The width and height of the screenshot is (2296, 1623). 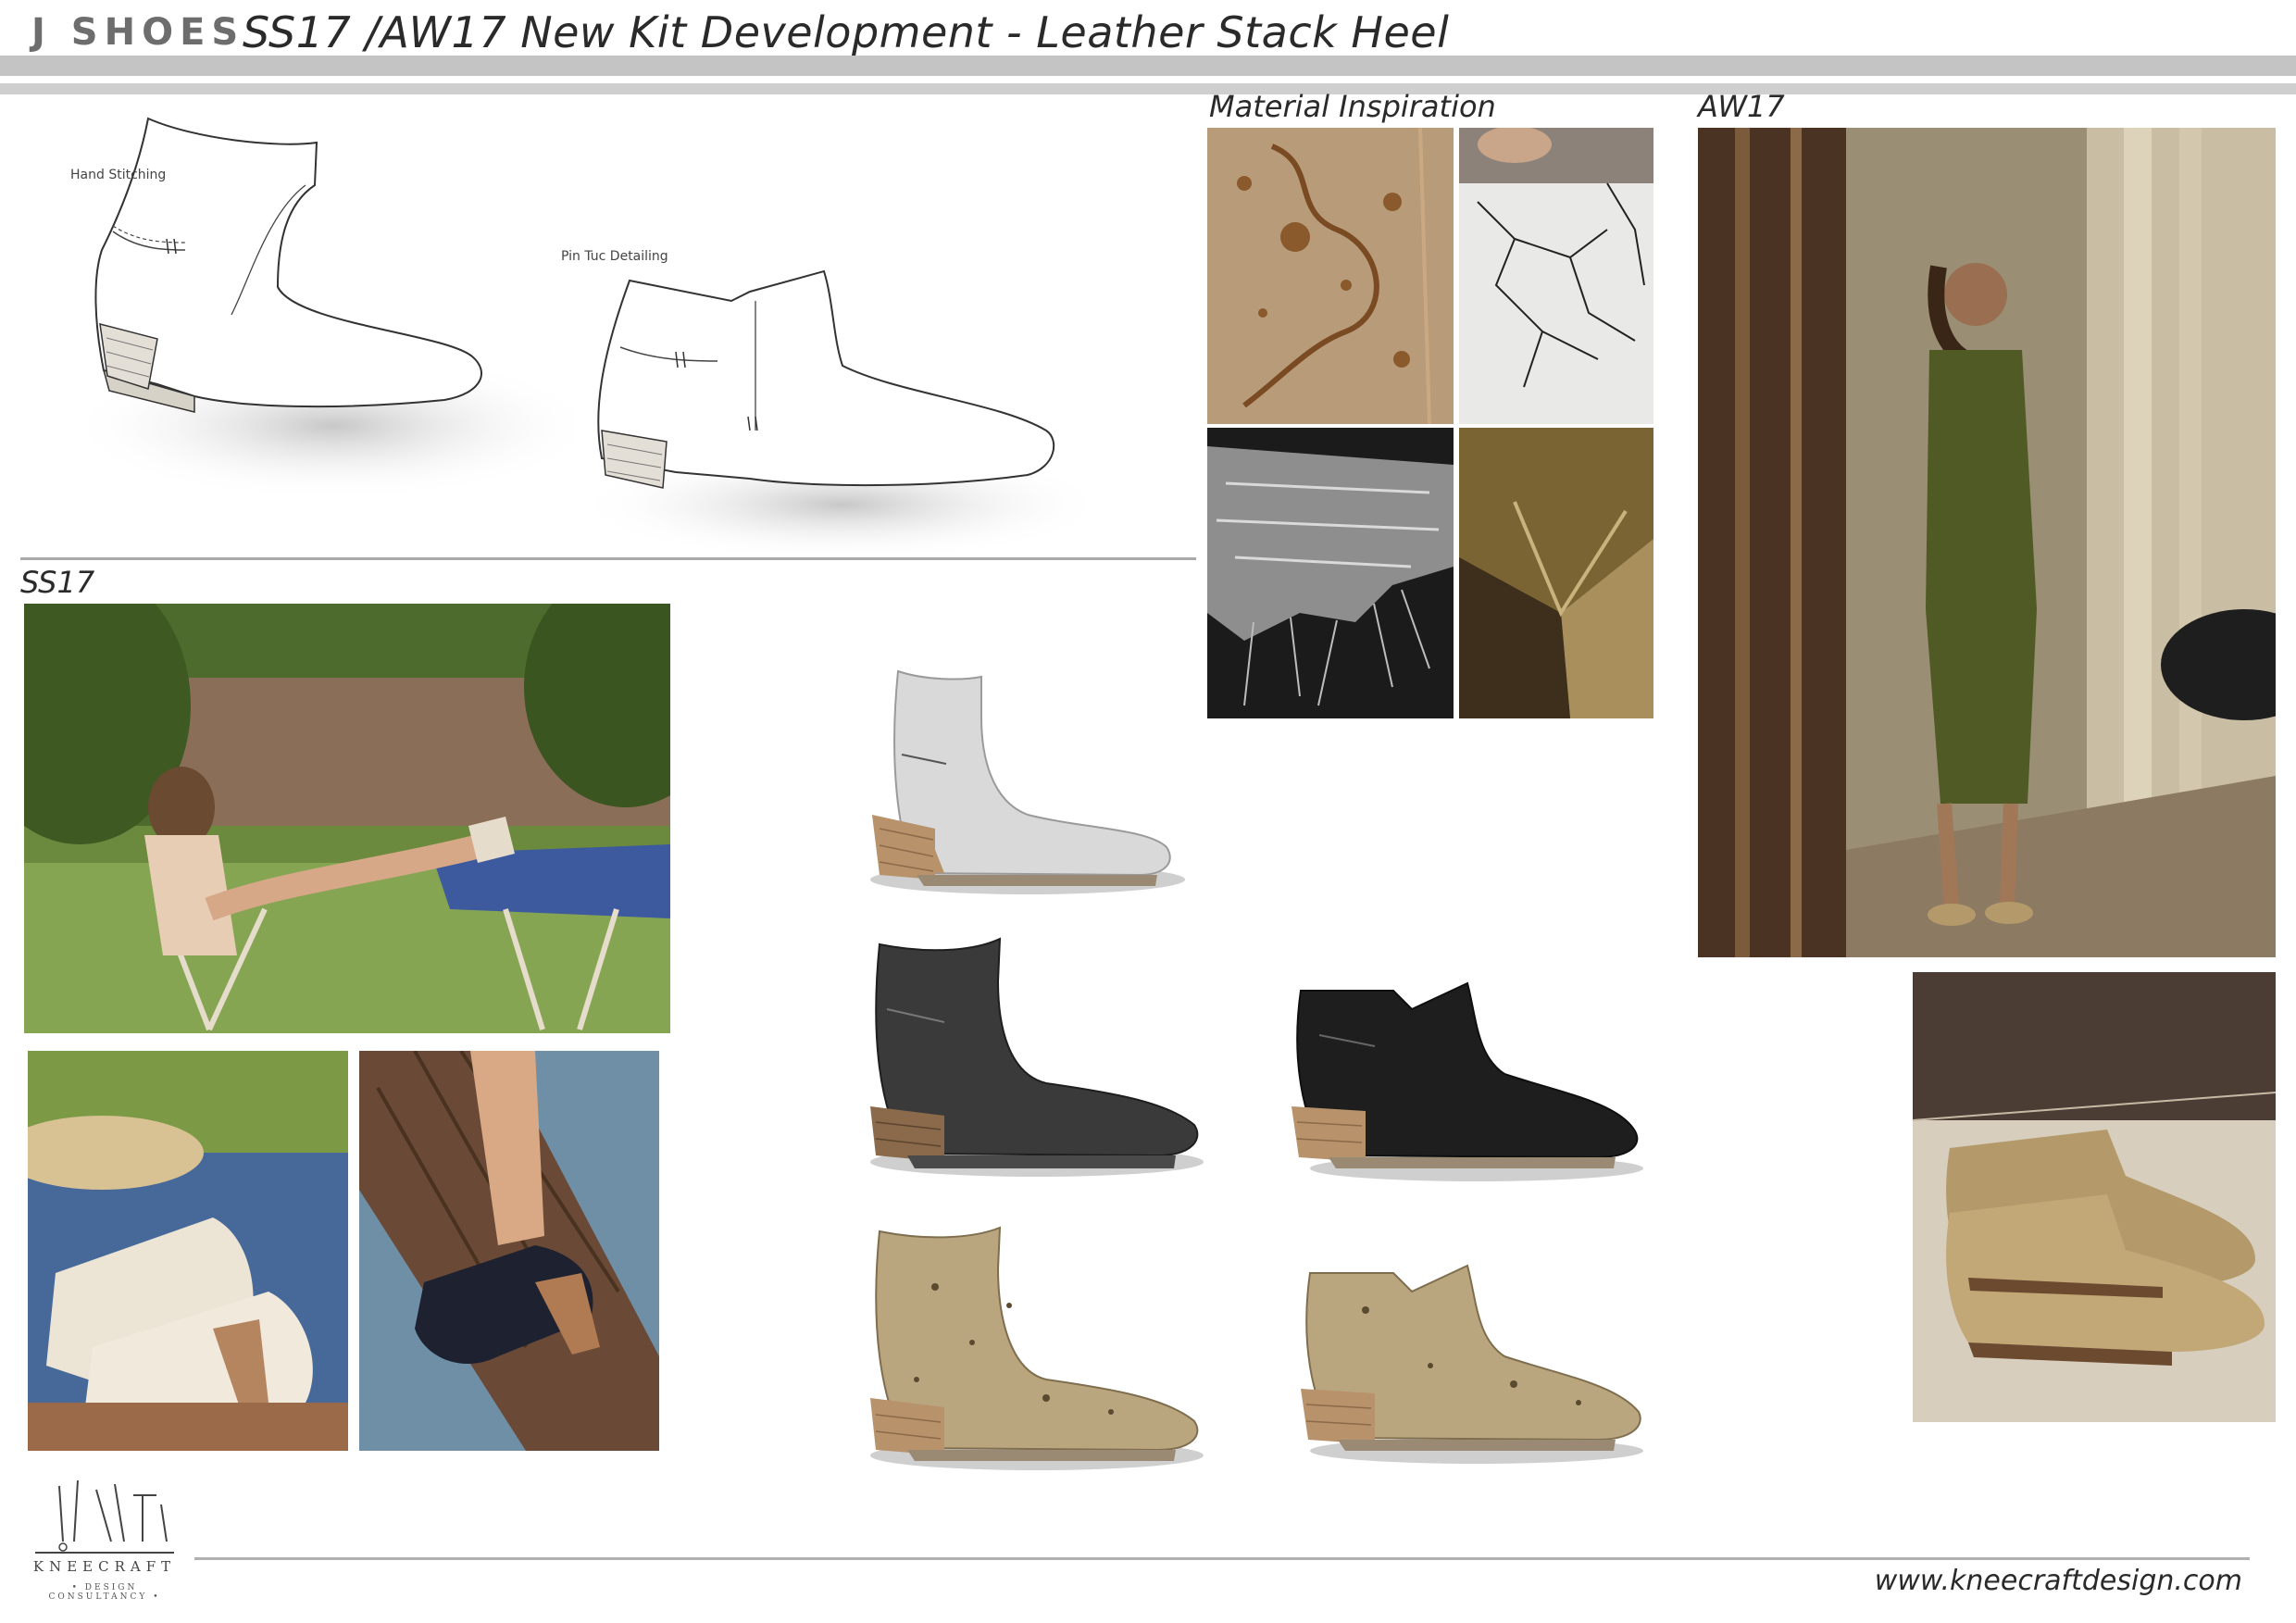 I want to click on header-rule-thin, so click(x=1148, y=88).